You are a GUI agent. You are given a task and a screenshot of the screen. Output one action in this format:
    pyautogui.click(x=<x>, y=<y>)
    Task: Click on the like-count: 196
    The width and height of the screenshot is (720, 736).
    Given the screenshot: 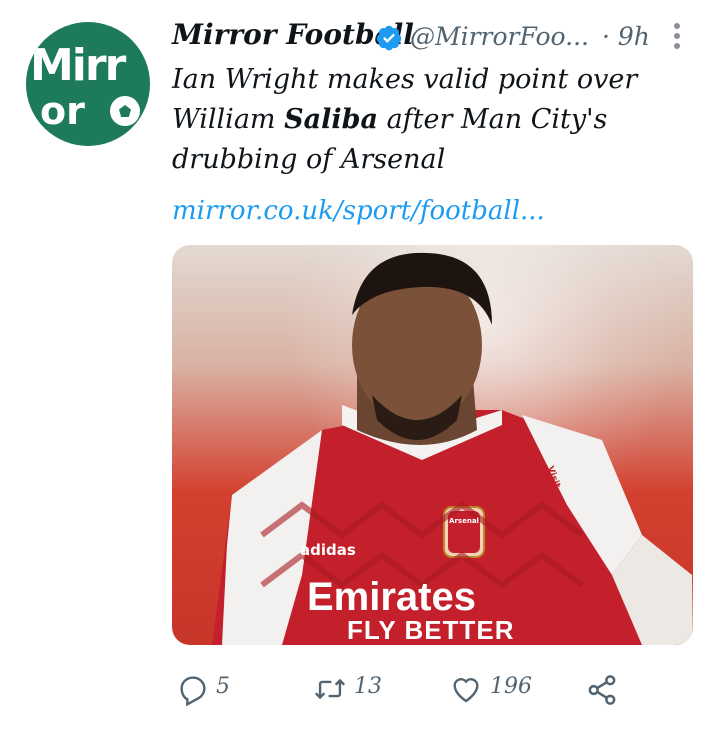 What is the action you would take?
    pyautogui.click(x=511, y=686)
    